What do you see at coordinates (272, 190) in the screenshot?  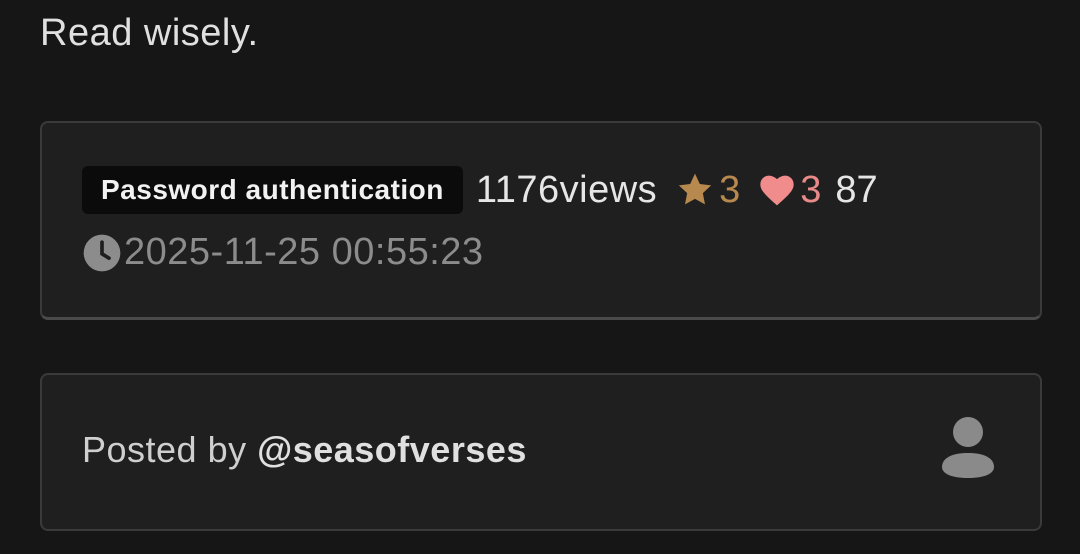 I see `category-tag: Password authentication` at bounding box center [272, 190].